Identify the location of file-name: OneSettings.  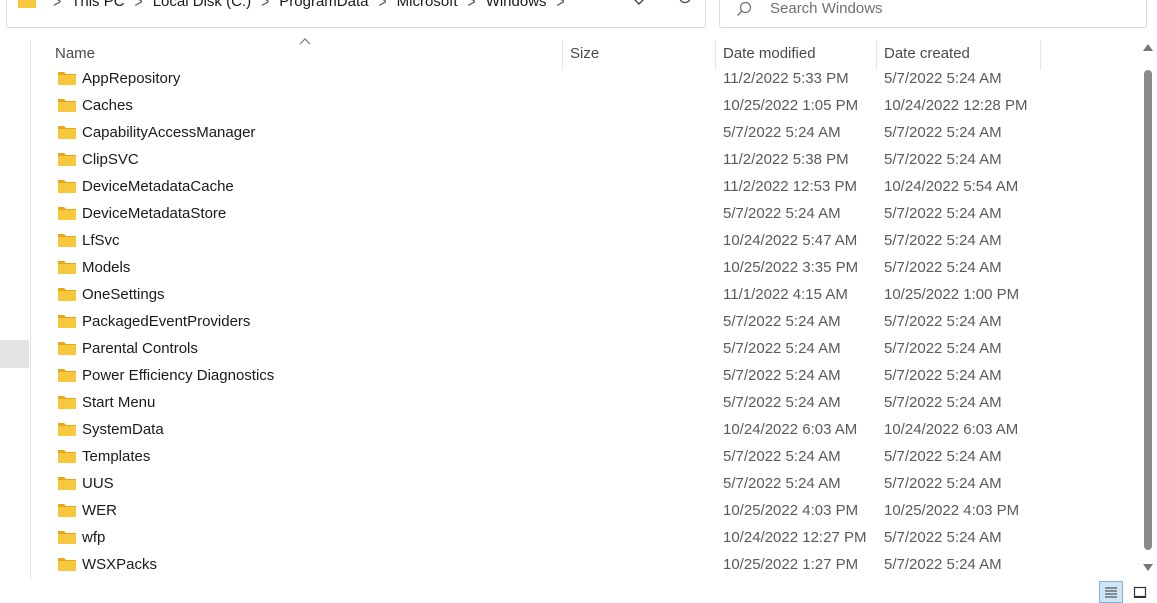
(123, 294).